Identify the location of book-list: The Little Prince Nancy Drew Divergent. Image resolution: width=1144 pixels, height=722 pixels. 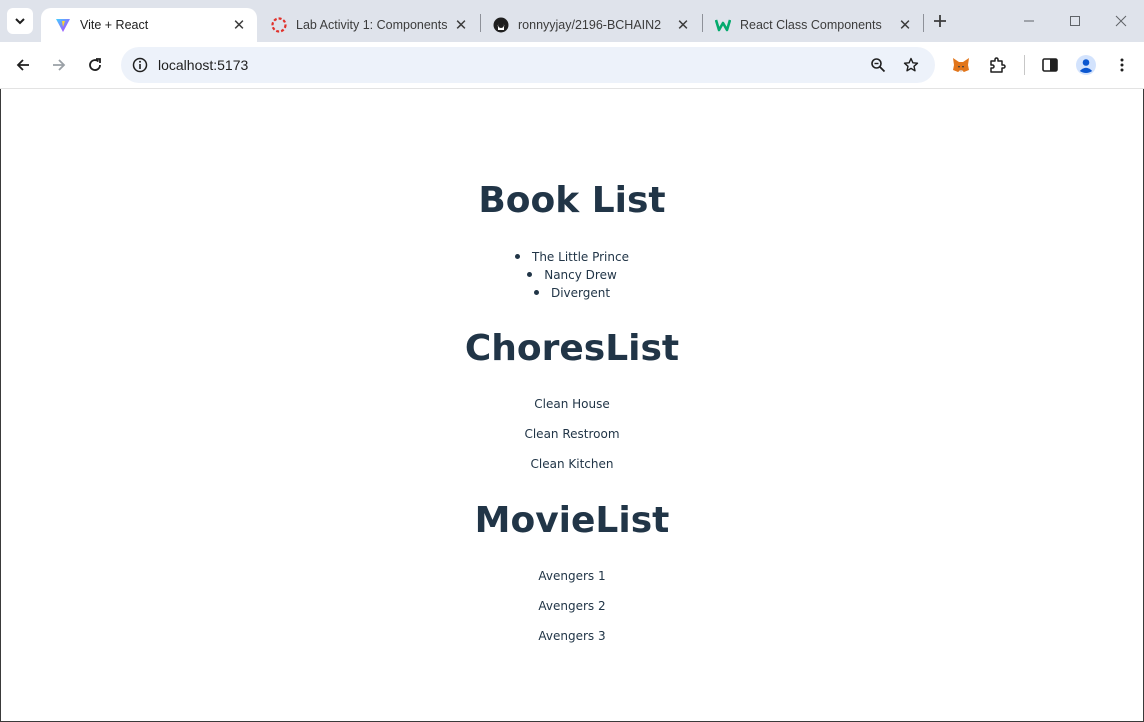
(572, 275).